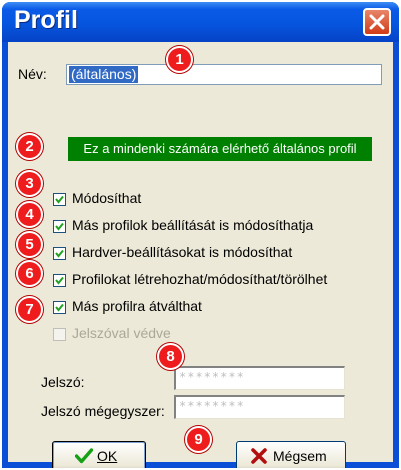  I want to click on annotation-badge-2: 2, so click(29, 146).